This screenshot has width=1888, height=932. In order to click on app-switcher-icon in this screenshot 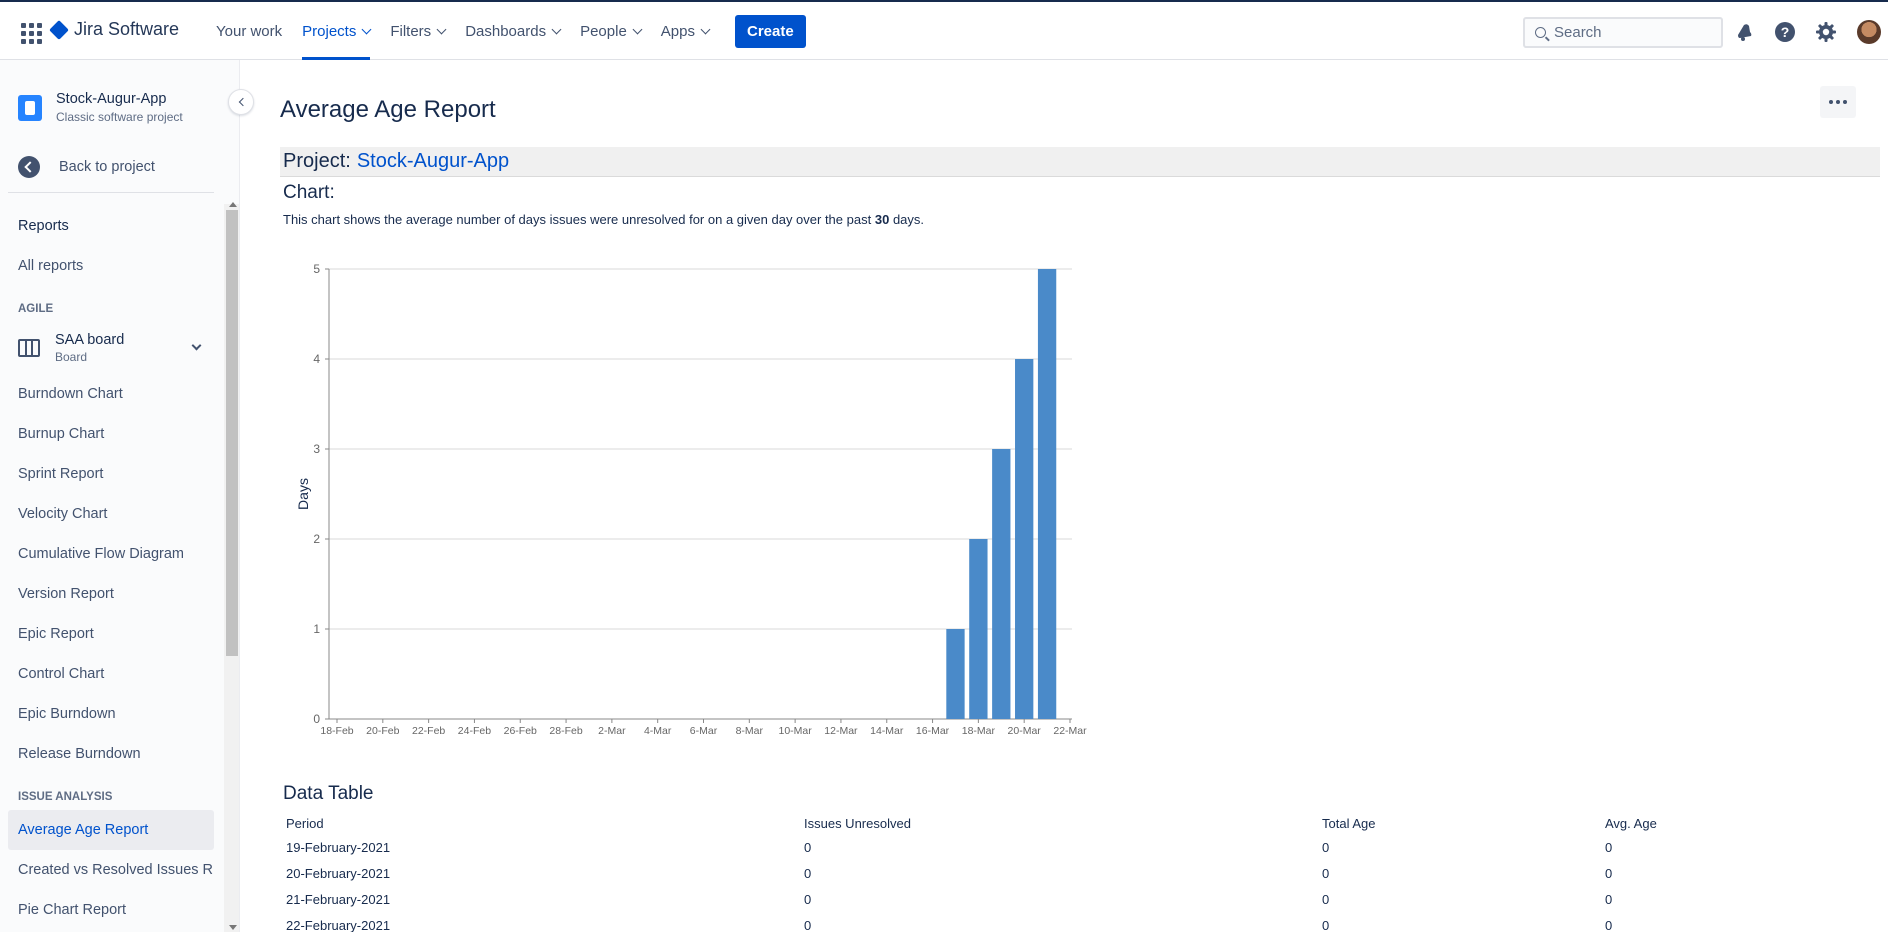, I will do `click(30, 32)`.